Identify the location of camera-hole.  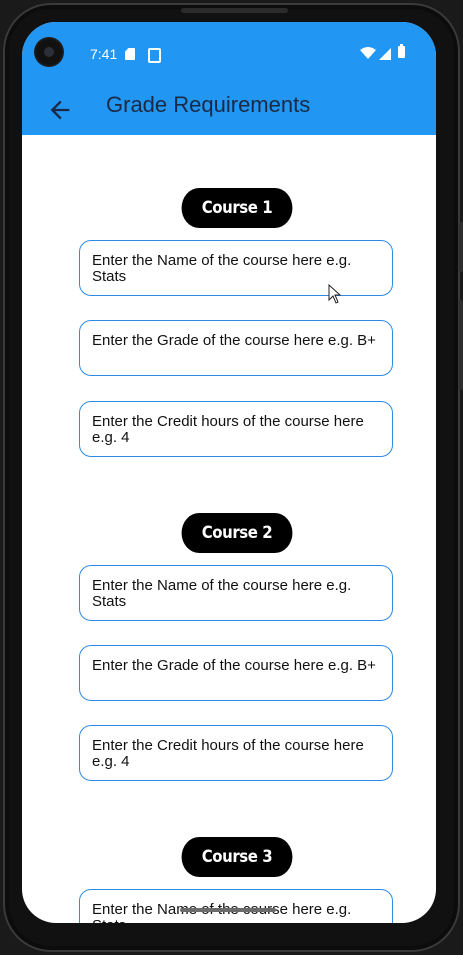
(49, 52).